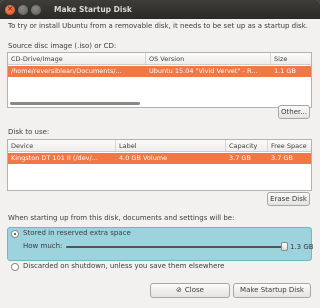  What do you see at coordinates (247, 145) in the screenshot?
I see `column-header-capacity: Capacity` at bounding box center [247, 145].